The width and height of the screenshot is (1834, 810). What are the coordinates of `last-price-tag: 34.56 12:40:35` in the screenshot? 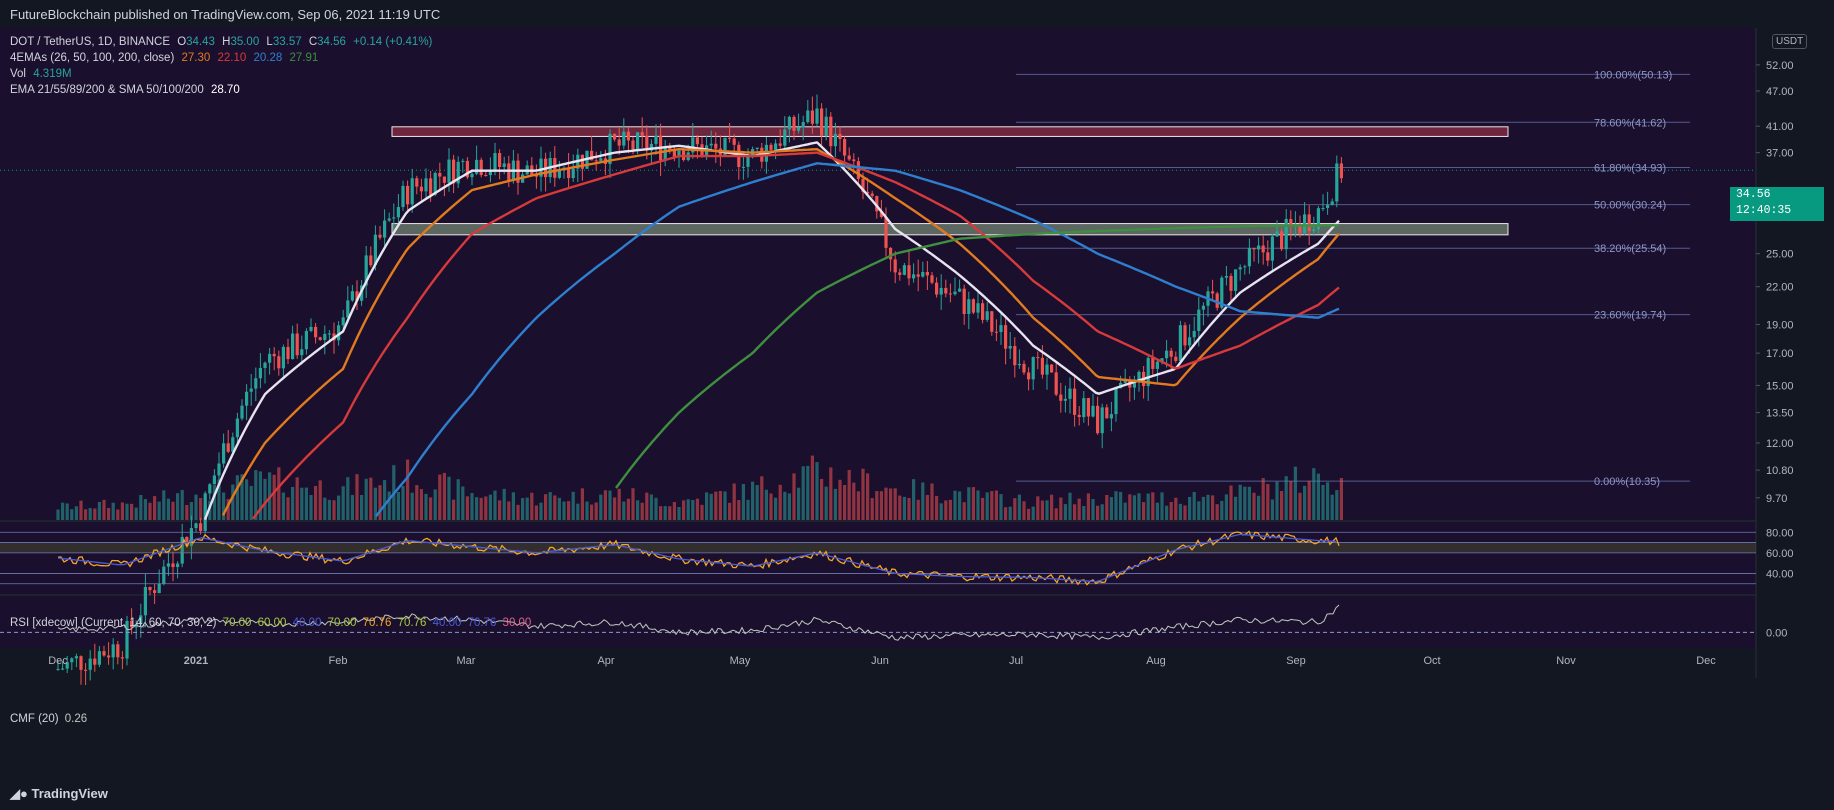 It's located at (1777, 204).